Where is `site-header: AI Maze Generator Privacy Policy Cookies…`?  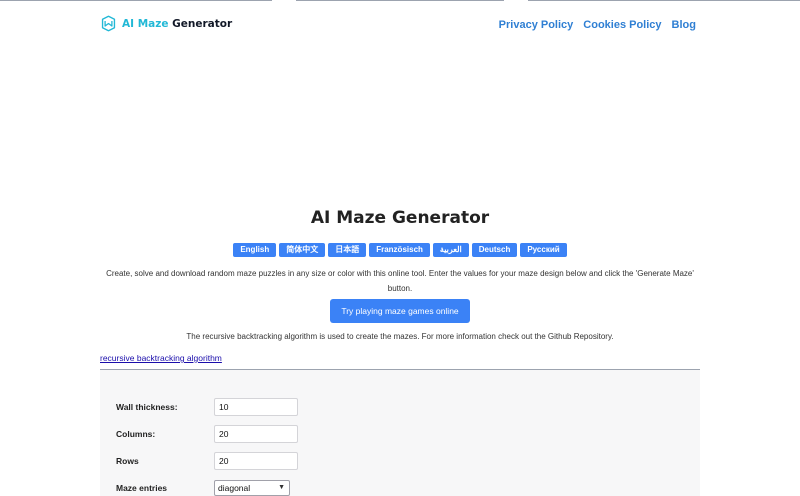
site-header: AI Maze Generator Privacy Policy Cookies… is located at coordinates (400, 25).